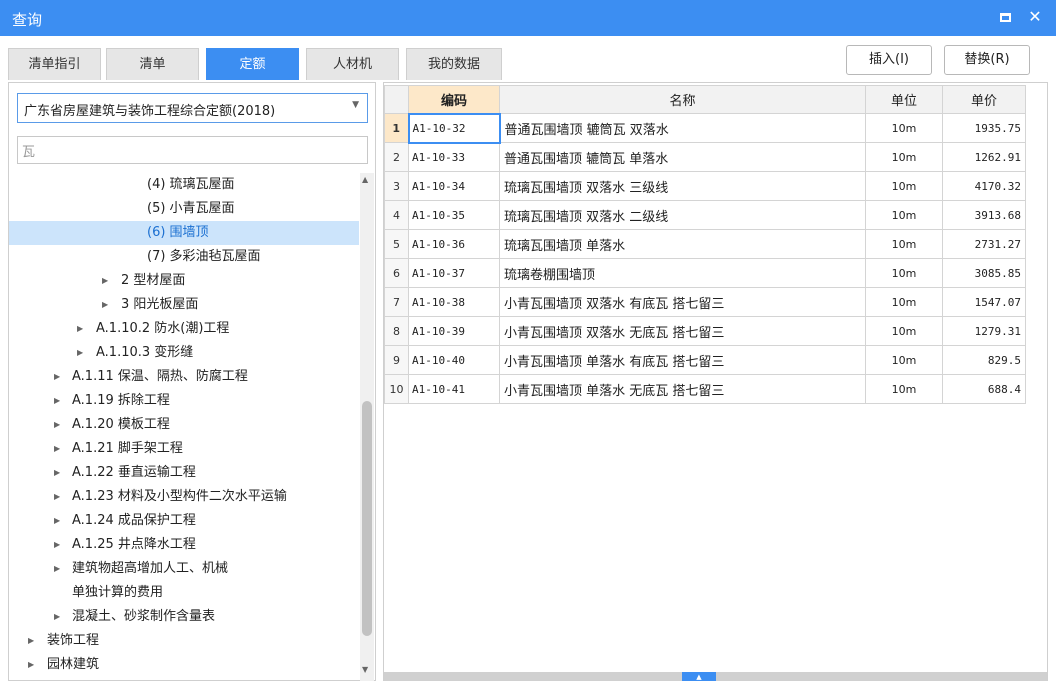  I want to click on tree-item: ▶ A.1.24 成品保护工程, so click(184, 521).